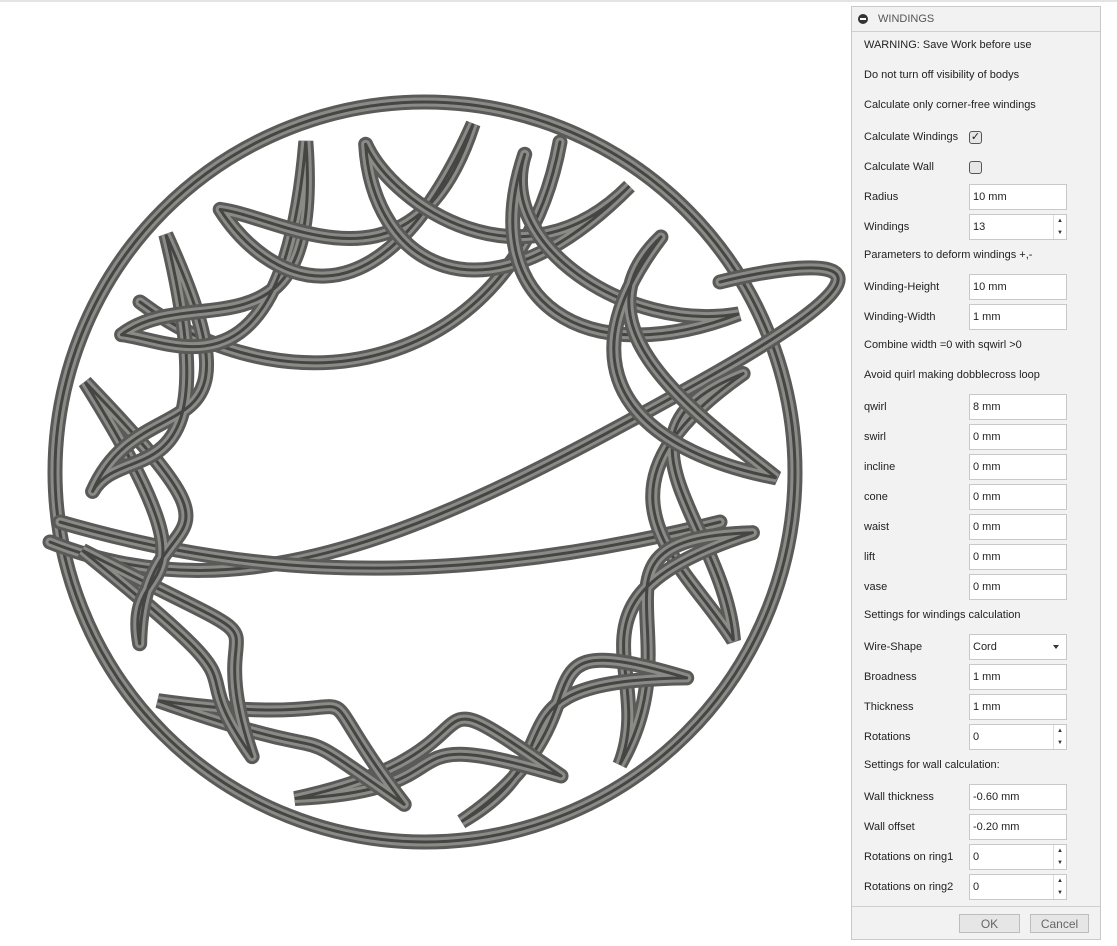 This screenshot has width=1117, height=946. I want to click on cancel-button: Cancel, so click(1059, 923).